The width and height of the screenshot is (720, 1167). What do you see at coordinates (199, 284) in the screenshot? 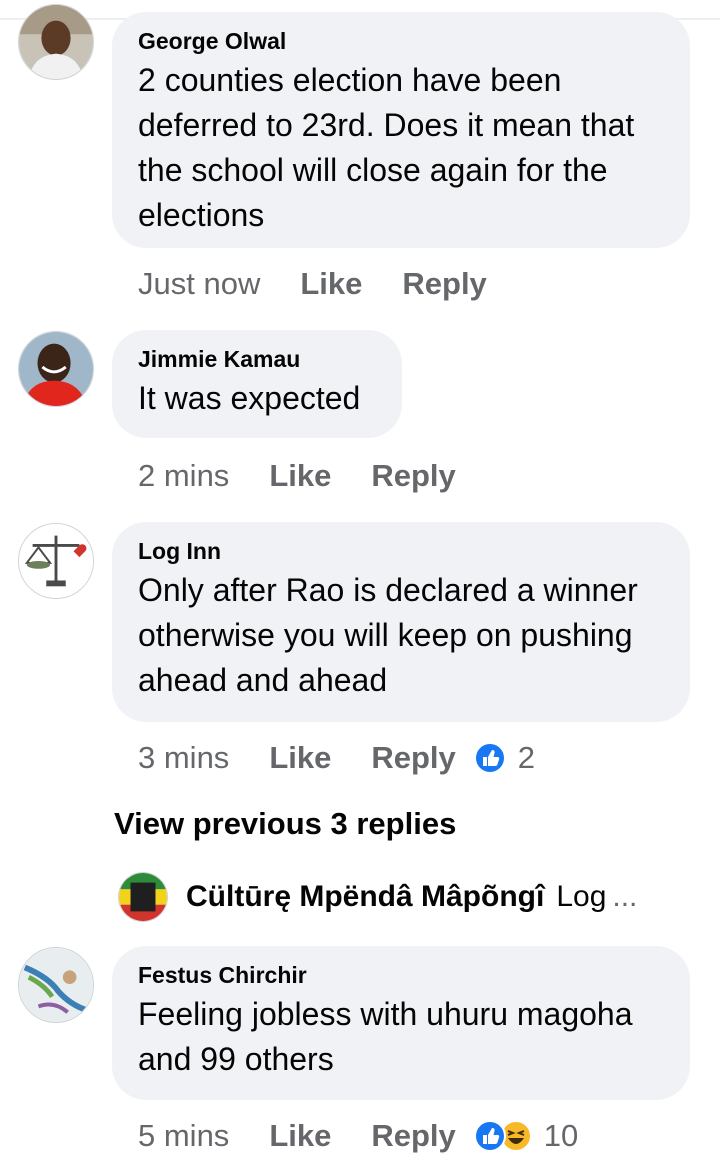
I see `comment-timestamp: Just now` at bounding box center [199, 284].